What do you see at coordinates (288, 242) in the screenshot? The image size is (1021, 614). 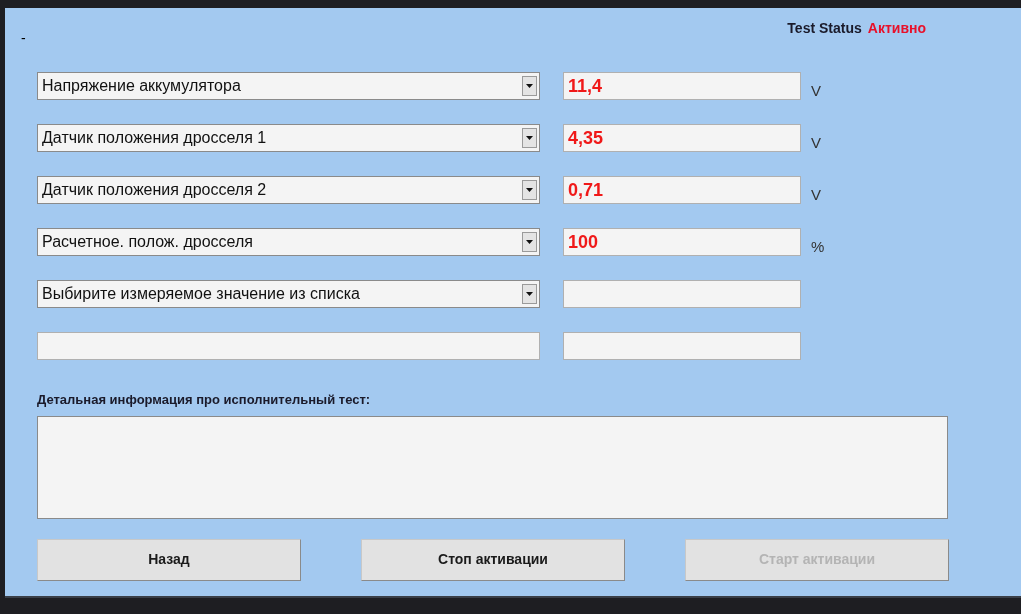 I see `parameter-dropdown: Расчетное. полож. дросселя` at bounding box center [288, 242].